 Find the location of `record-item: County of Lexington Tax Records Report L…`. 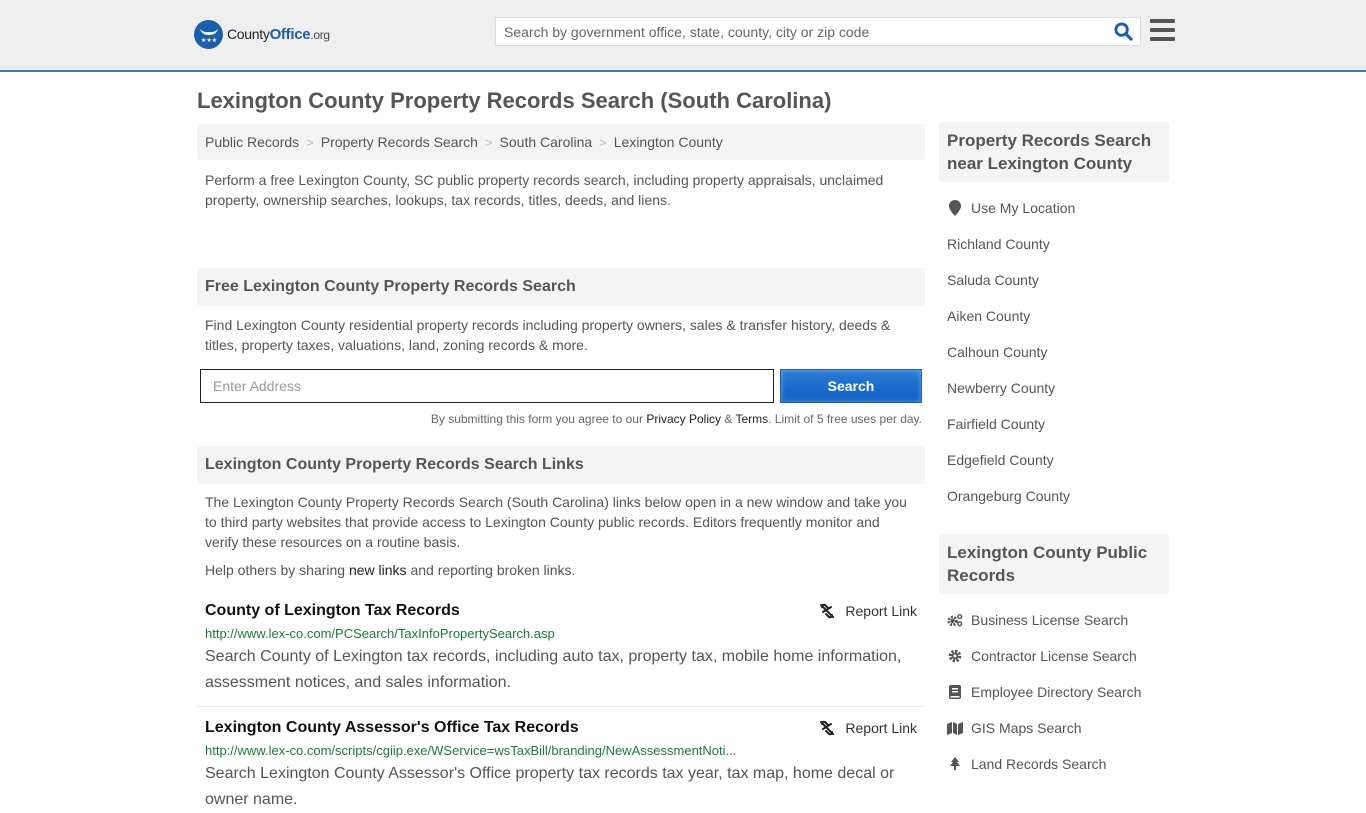

record-item: County of Lexington Tax Records Report L… is located at coordinates (561, 652).